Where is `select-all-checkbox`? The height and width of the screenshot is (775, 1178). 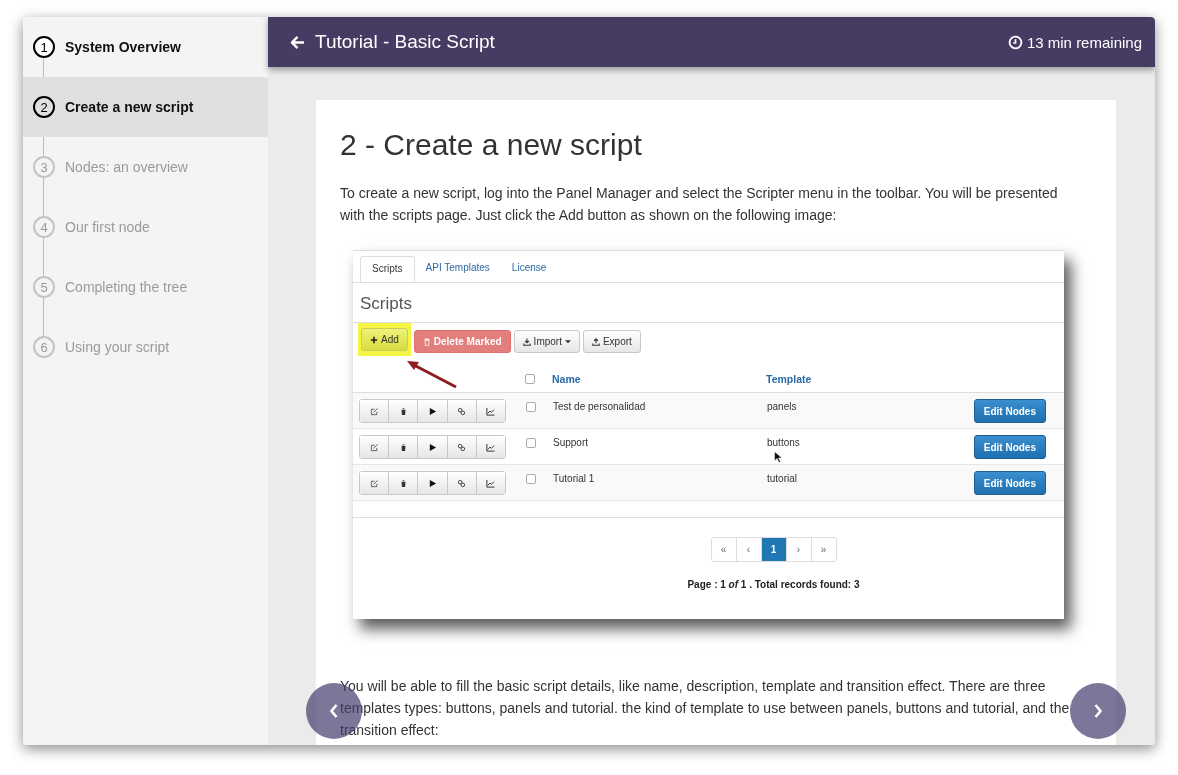
select-all-checkbox is located at coordinates (530, 378).